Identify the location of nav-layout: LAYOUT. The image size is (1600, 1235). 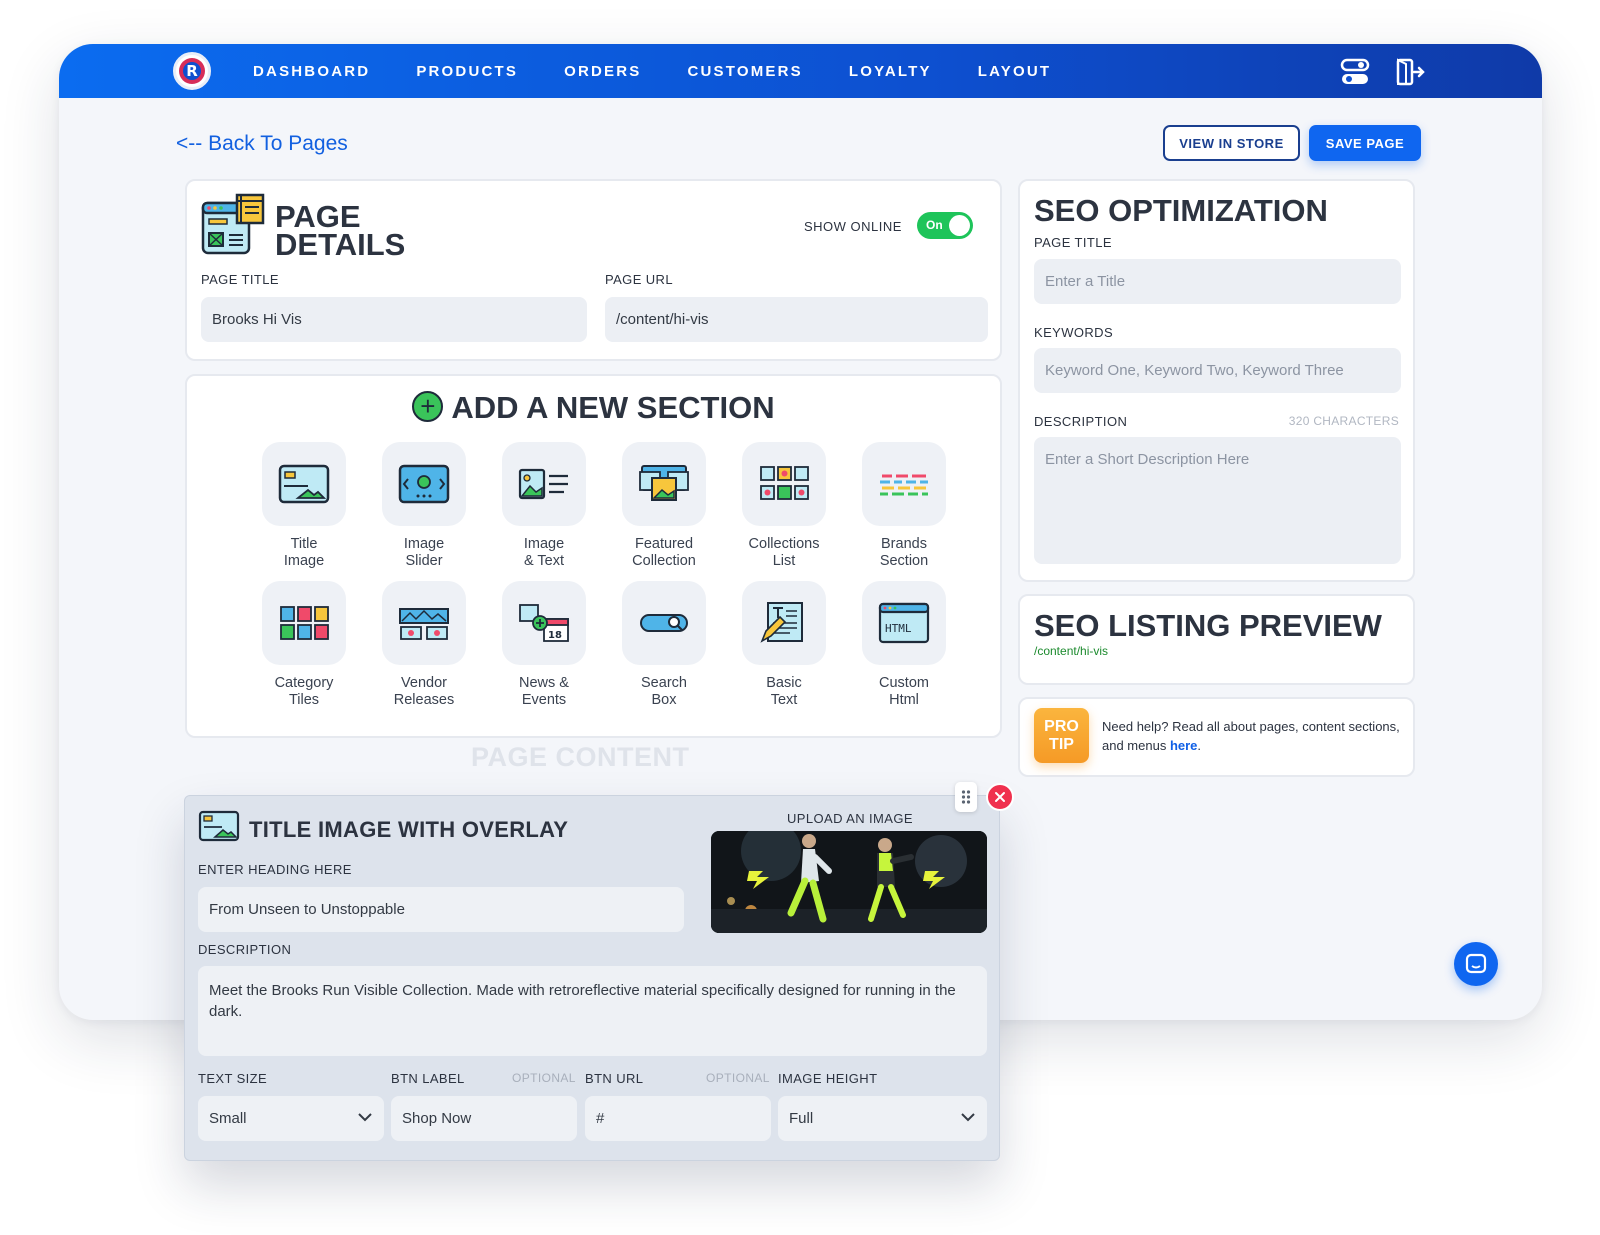
(1015, 71).